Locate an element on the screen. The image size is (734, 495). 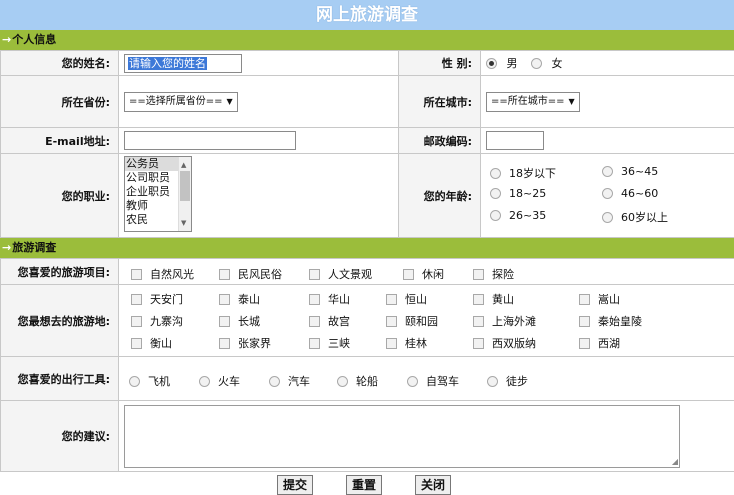
dest-label: 您最想去的旅游地: is located at coordinates (59, 320).